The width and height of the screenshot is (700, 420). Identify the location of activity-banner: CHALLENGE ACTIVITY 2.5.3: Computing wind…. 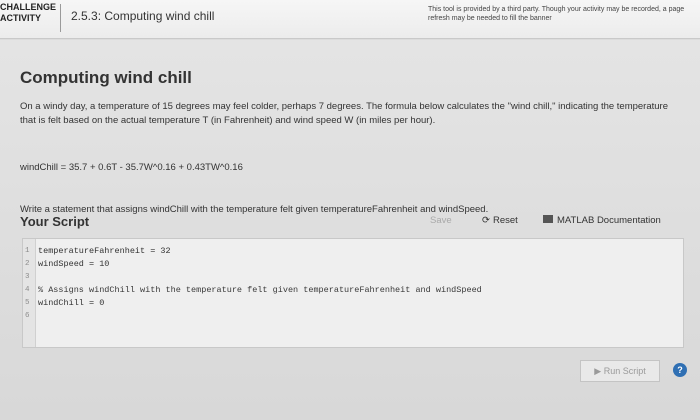
(350, 19).